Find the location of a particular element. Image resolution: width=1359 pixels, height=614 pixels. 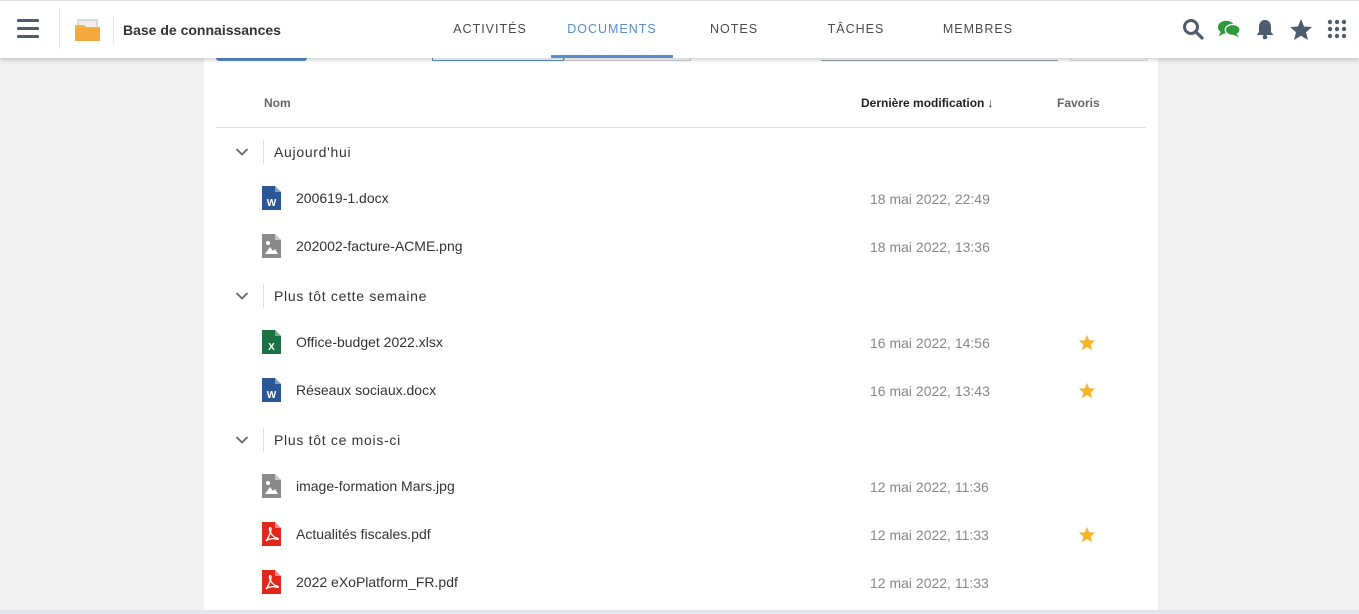

excel-file-icon: X is located at coordinates (271, 342).